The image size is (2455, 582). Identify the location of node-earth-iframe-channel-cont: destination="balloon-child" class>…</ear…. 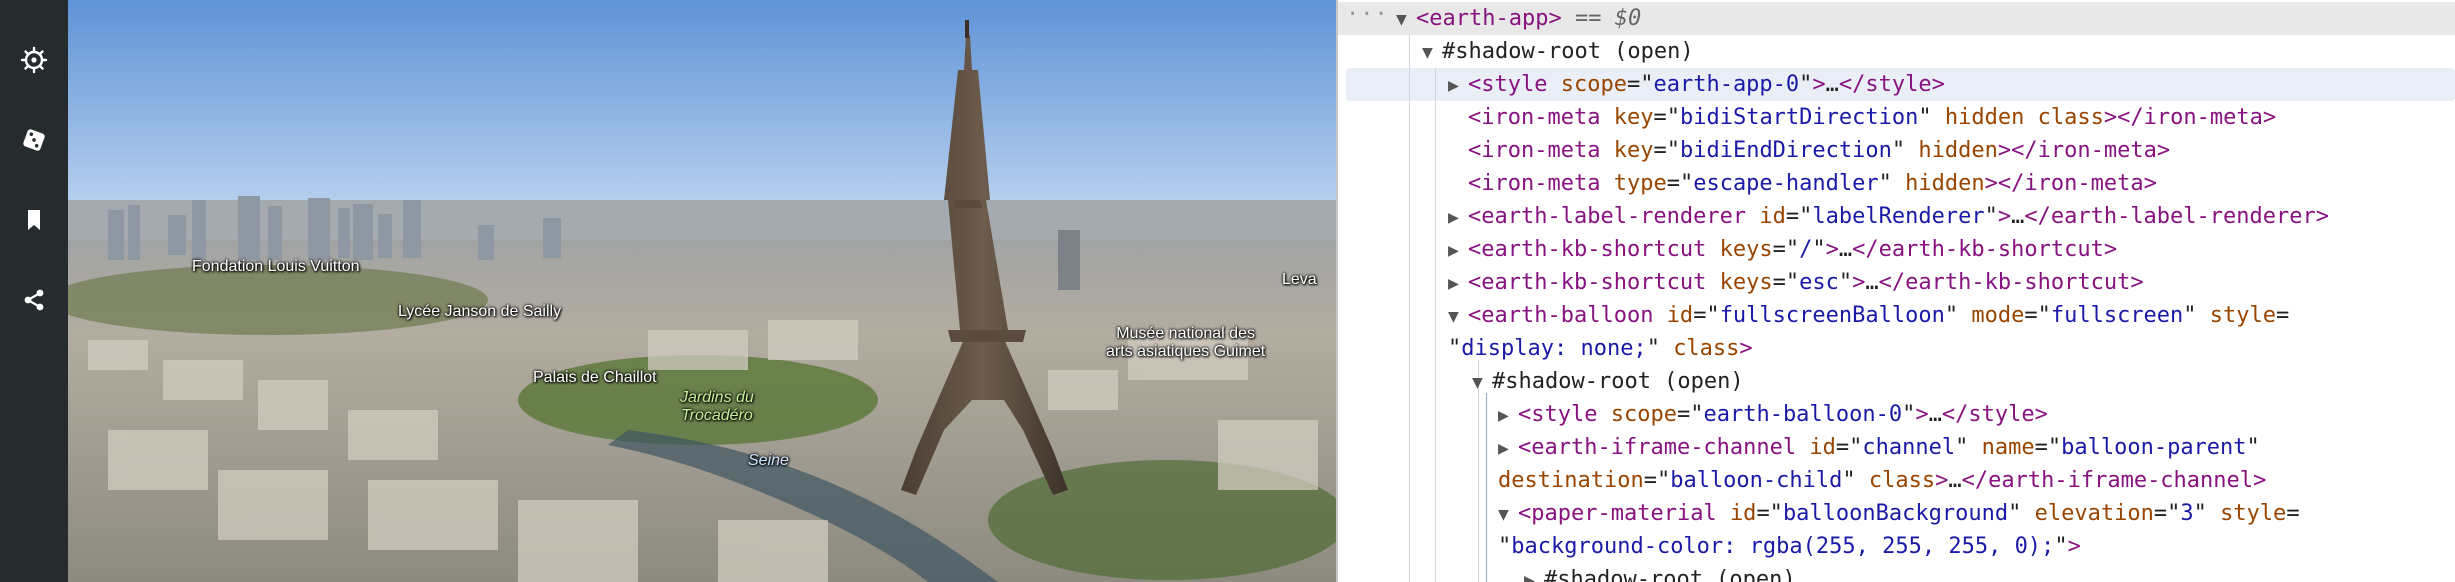
(1882, 480).